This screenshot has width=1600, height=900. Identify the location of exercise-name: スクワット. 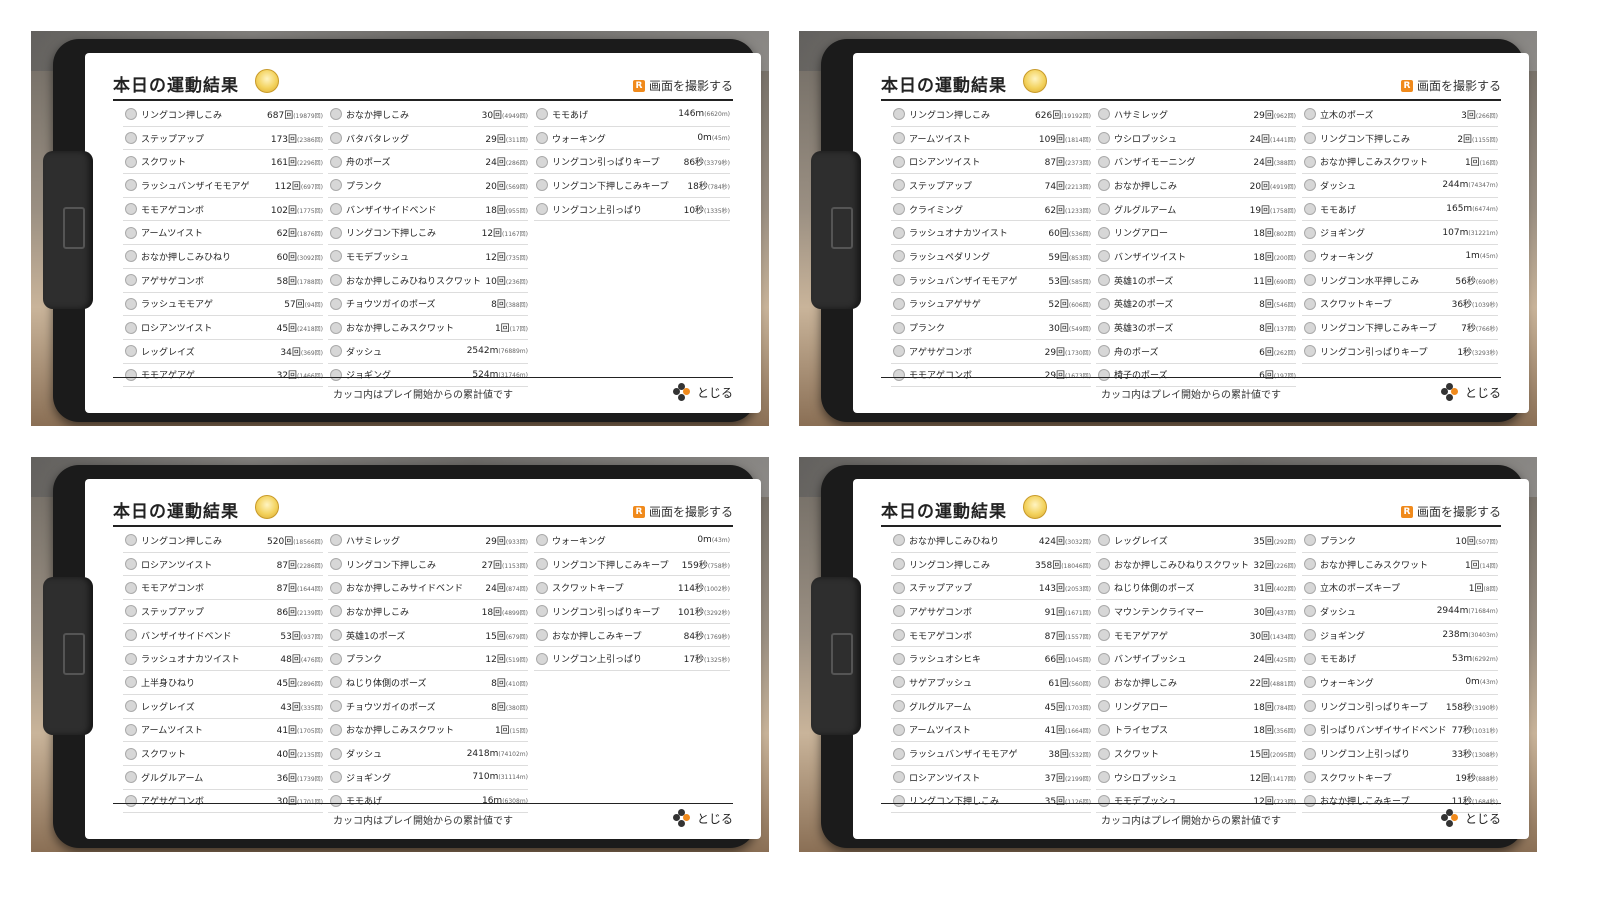
(164, 755).